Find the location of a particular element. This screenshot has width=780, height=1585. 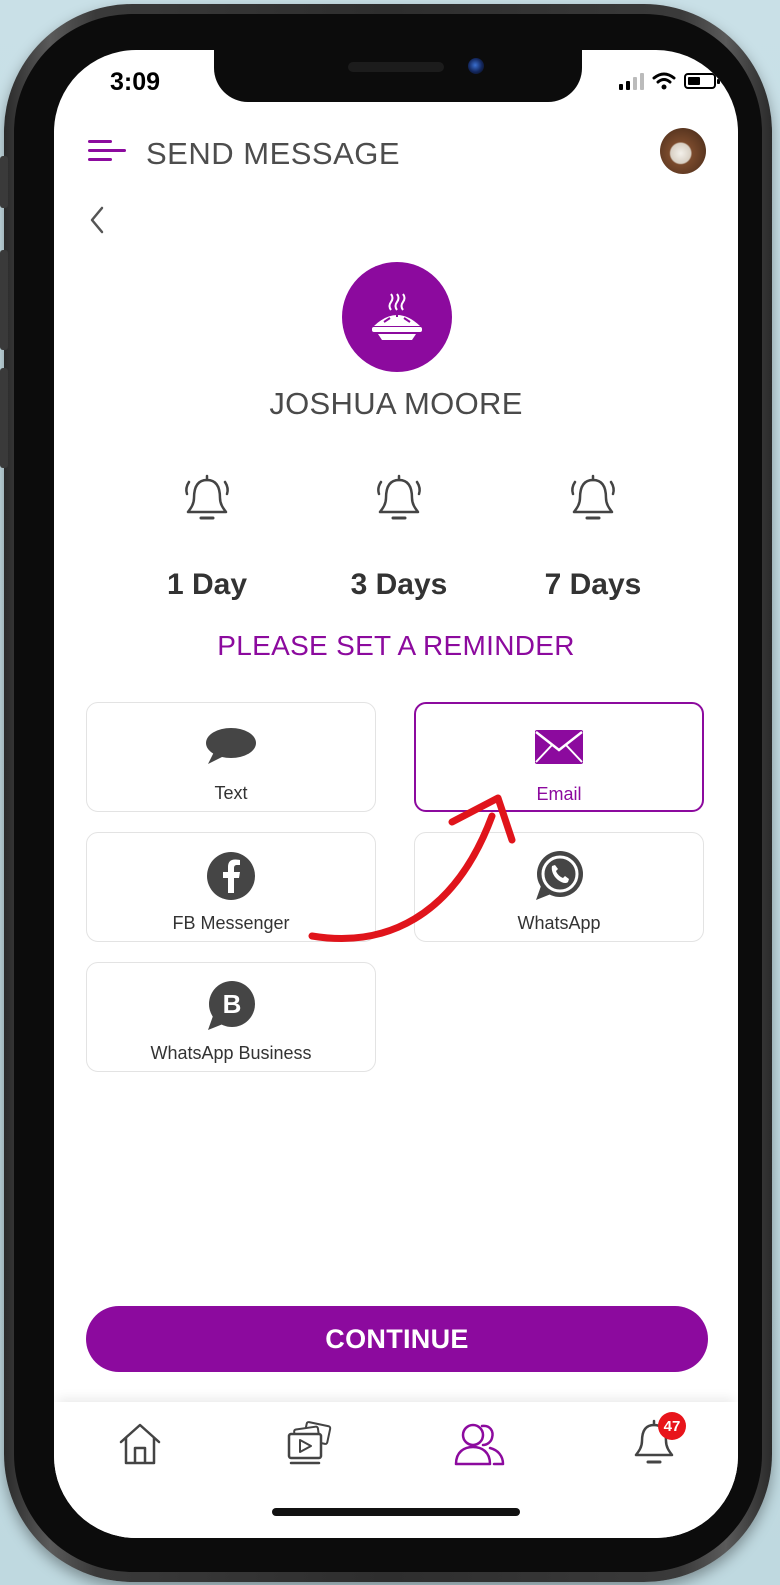

speaker is located at coordinates (396, 67).